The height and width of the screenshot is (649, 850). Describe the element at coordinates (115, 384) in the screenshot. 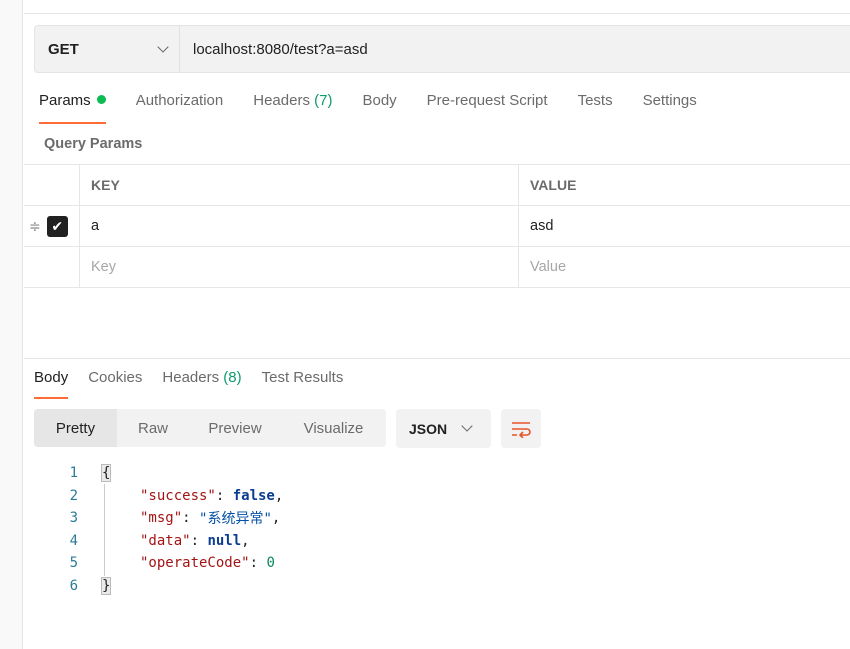

I see `tab-cookies: Cookies` at that location.